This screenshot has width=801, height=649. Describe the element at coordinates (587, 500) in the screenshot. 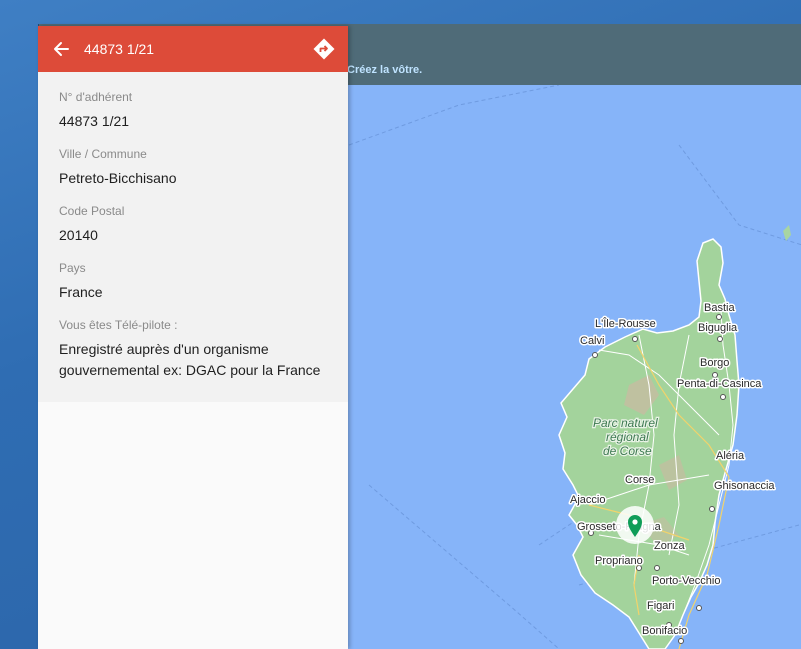

I see `label-ajaccio: Ajaccio` at that location.